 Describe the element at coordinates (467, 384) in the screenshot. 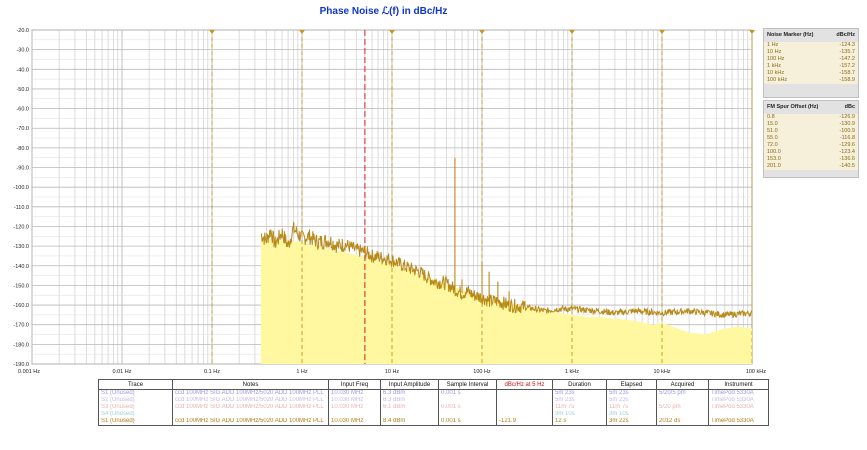

I see `col-sample-interval: Sample Interval` at that location.